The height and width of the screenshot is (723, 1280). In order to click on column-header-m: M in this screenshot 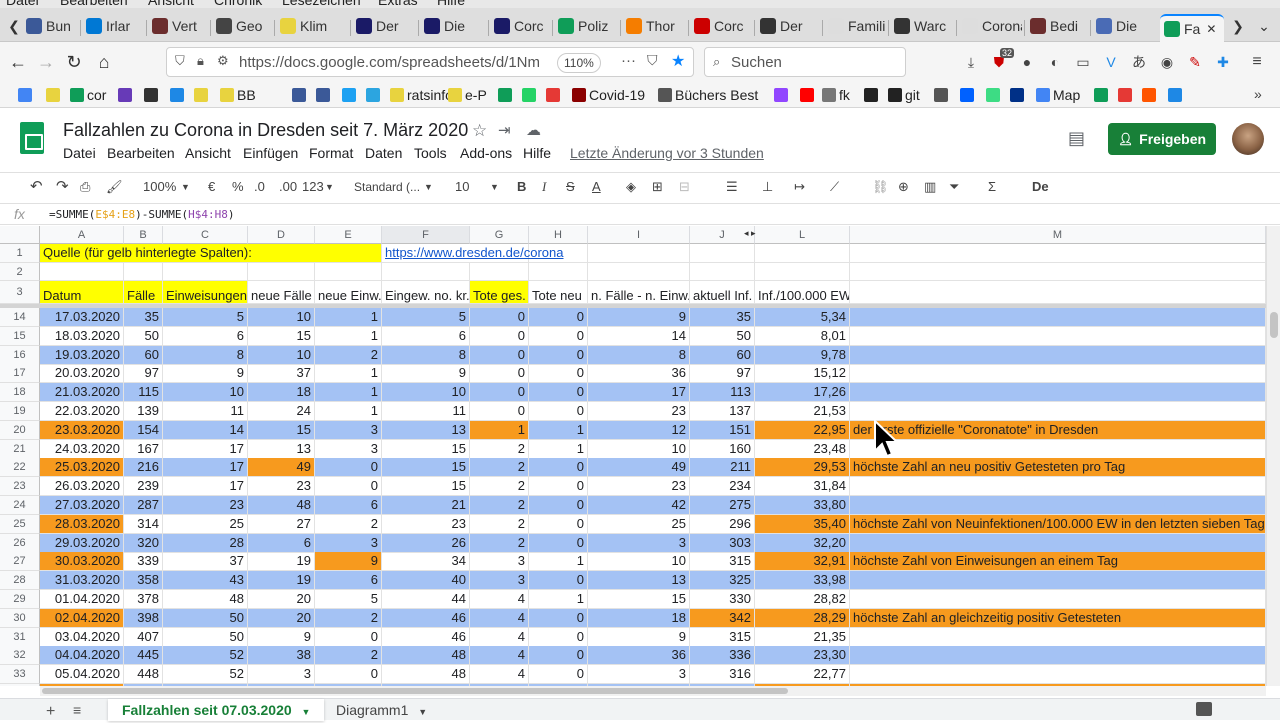, I will do `click(1058, 235)`.